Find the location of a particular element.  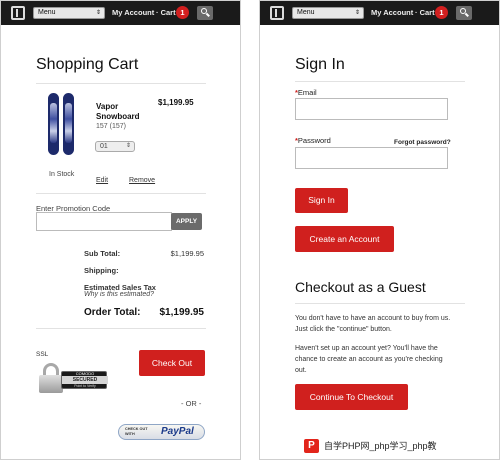

promo-code-input is located at coordinates (104, 221).